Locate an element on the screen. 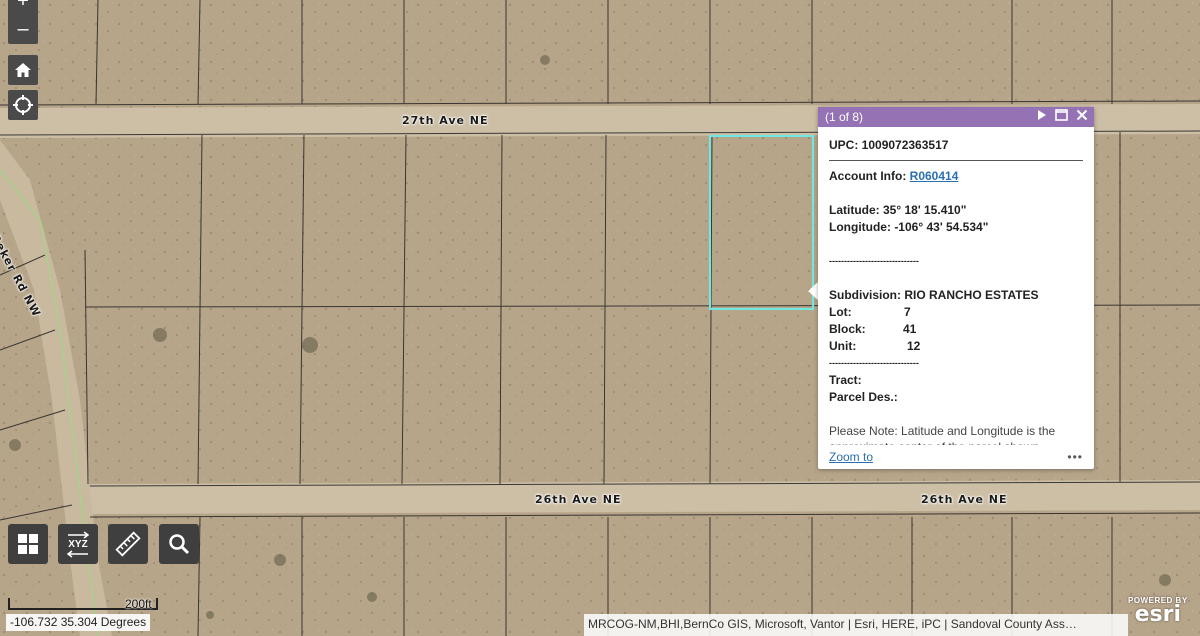 This screenshot has height=636, width=1200. coordinate-conversion-button: XYZ is located at coordinates (78, 544).